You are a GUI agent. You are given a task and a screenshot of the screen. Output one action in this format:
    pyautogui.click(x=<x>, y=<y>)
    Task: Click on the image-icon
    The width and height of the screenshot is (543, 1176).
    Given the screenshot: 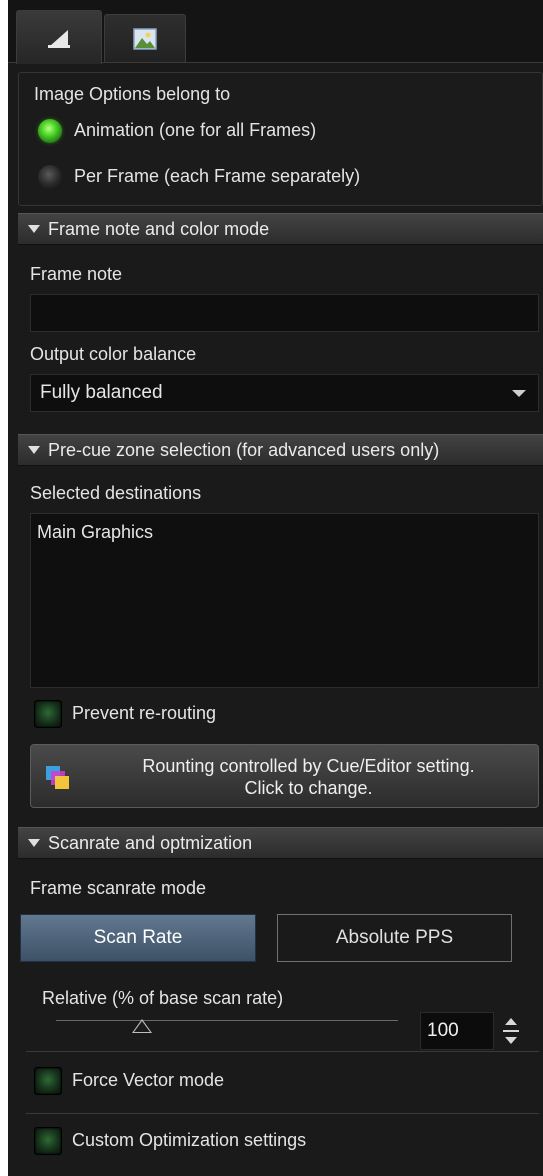 What is the action you would take?
    pyautogui.click(x=145, y=38)
    